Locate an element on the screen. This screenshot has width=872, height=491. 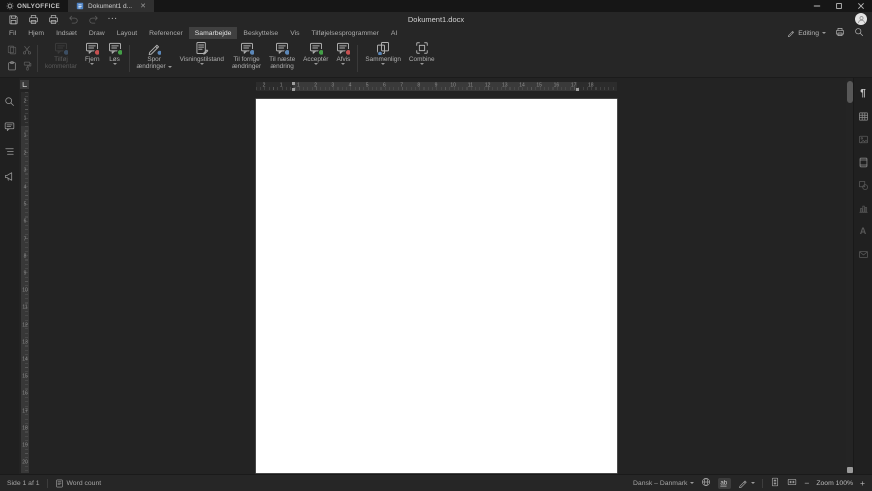
redo-button is located at coordinates (93, 19).